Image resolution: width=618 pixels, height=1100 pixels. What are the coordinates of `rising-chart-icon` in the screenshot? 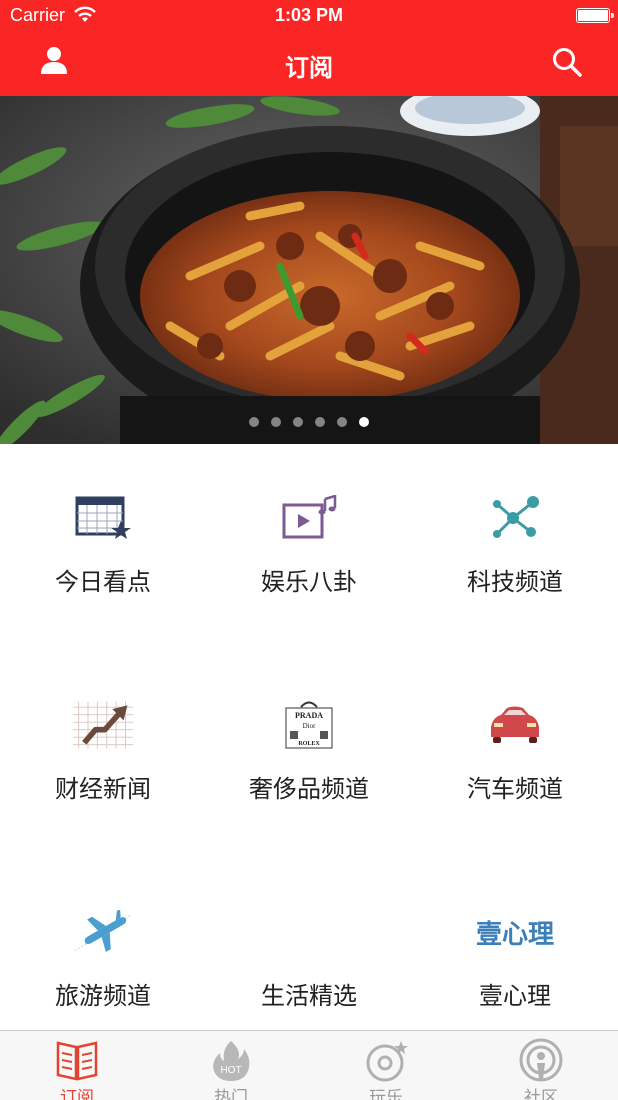 It's located at (103, 725).